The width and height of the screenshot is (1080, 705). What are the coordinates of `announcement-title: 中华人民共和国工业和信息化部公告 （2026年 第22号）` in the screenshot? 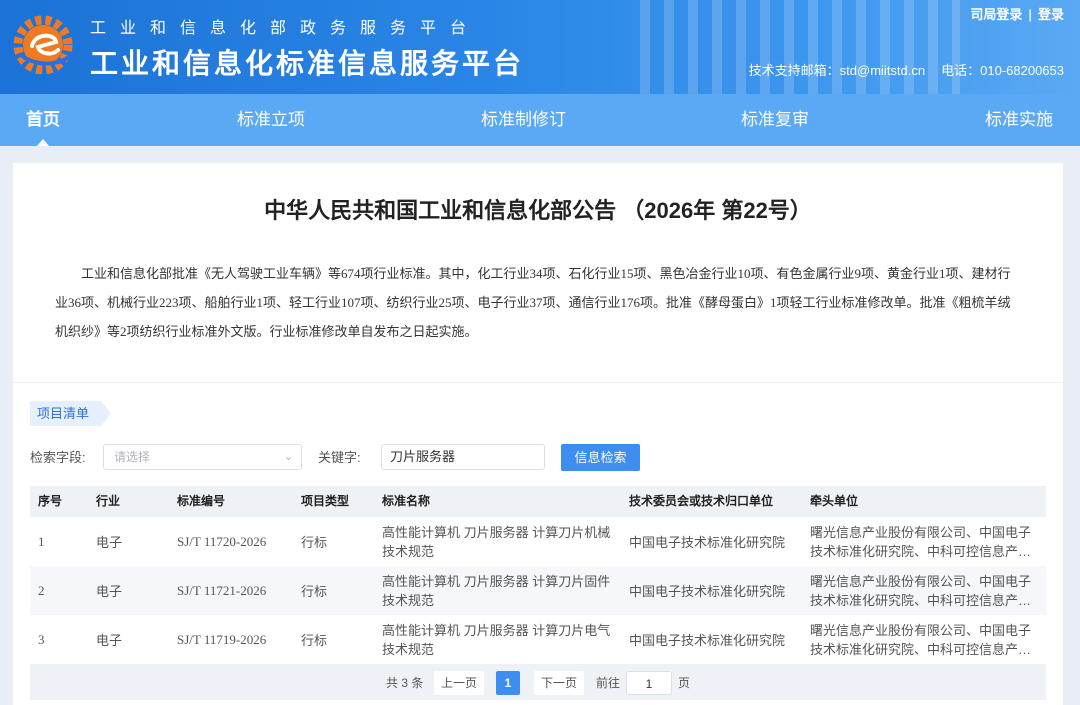 It's located at (538, 210).